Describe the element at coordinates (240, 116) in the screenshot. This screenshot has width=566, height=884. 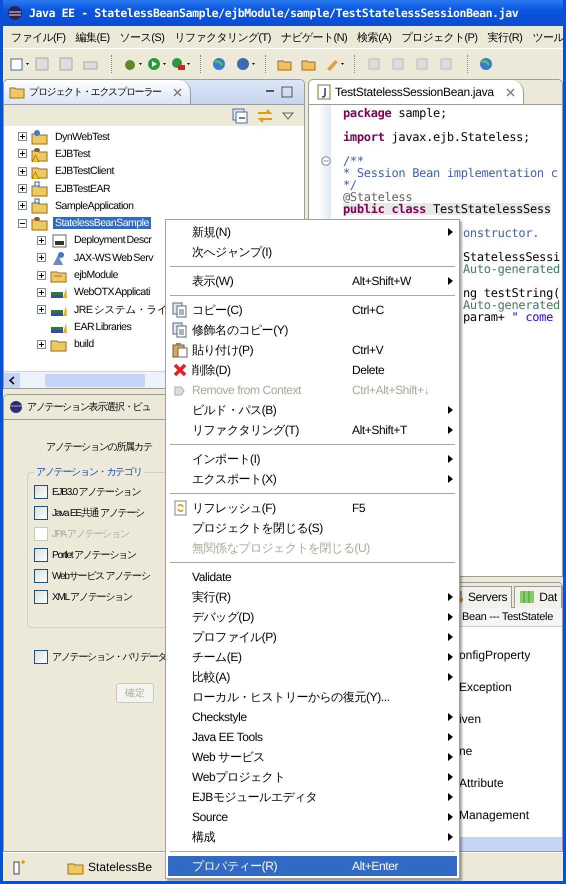
I see `collapse-all-icon` at that location.